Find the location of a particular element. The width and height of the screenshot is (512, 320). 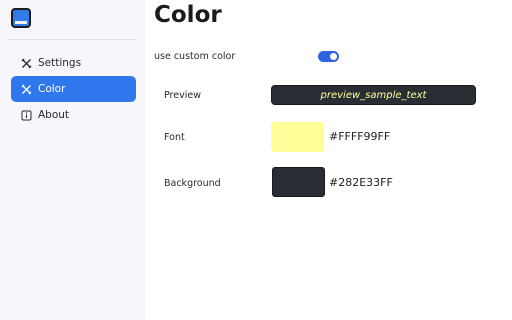

sidebar-nav: Settings Color About is located at coordinates (73, 89).